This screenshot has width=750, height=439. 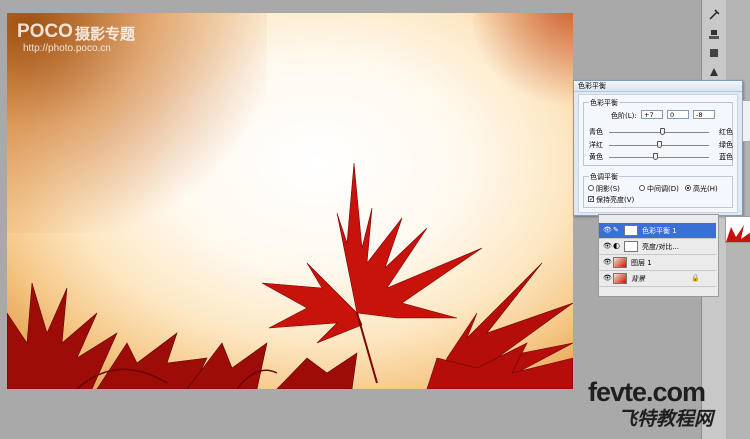 I want to click on lock-icon: 🔒, so click(x=695, y=278).